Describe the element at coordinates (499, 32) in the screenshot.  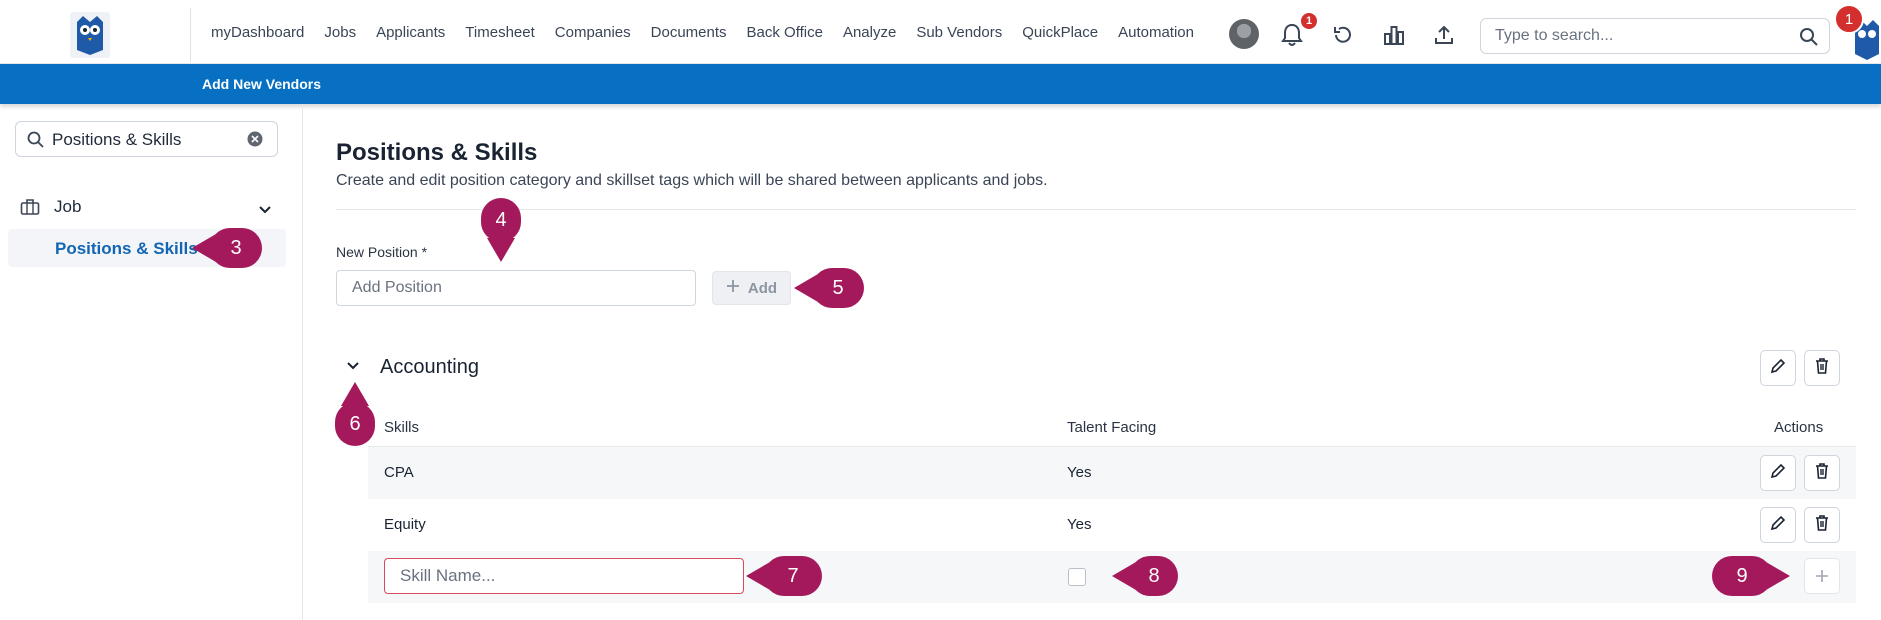
I see `nav-item-timesheet: Timesheet` at that location.